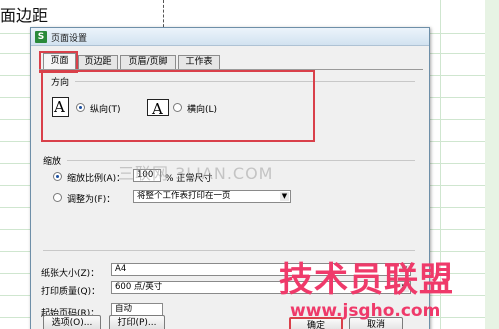  What do you see at coordinates (365, 311) in the screenshot?
I see `brand-url: www.jsgho.com` at bounding box center [365, 311].